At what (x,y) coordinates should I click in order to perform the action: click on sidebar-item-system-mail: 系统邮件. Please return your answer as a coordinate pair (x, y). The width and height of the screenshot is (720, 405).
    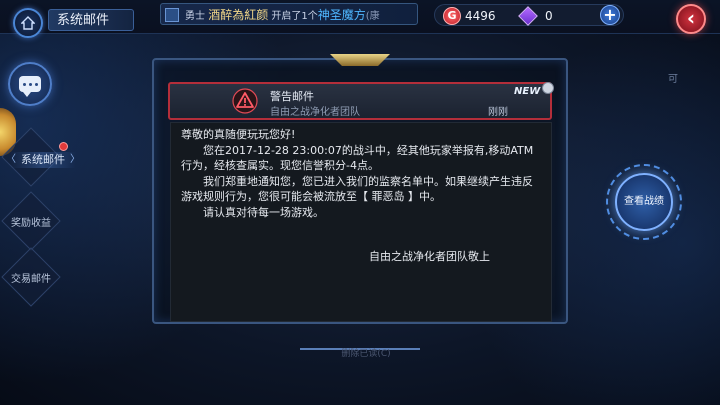
    Looking at the image, I should click on (43, 160).